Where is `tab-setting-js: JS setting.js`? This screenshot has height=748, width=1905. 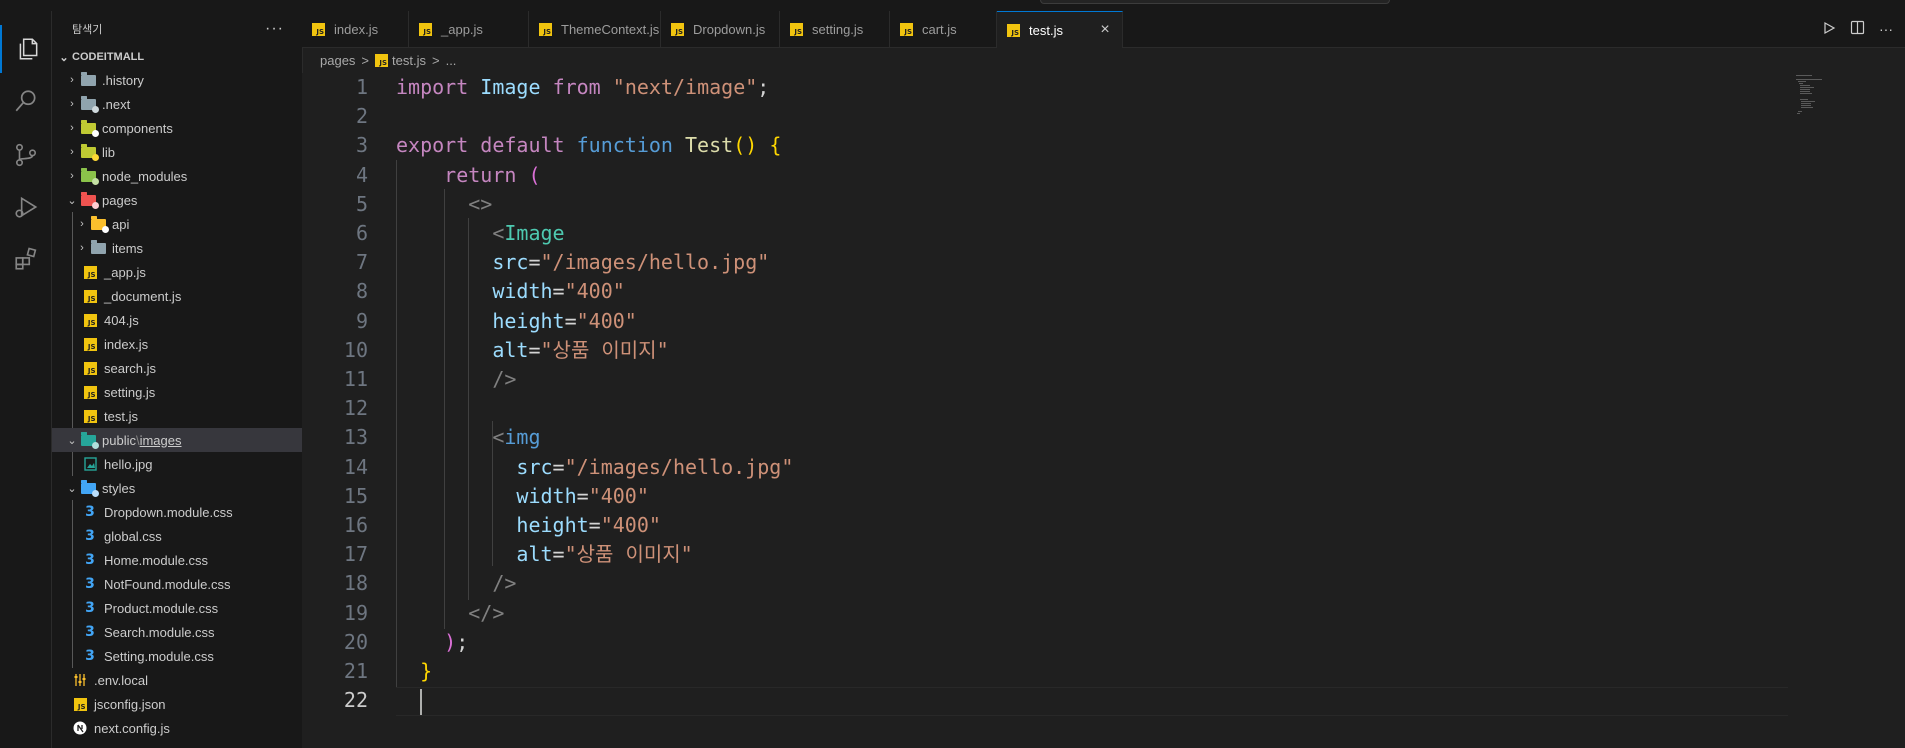 tab-setting-js: JS setting.js is located at coordinates (835, 29).